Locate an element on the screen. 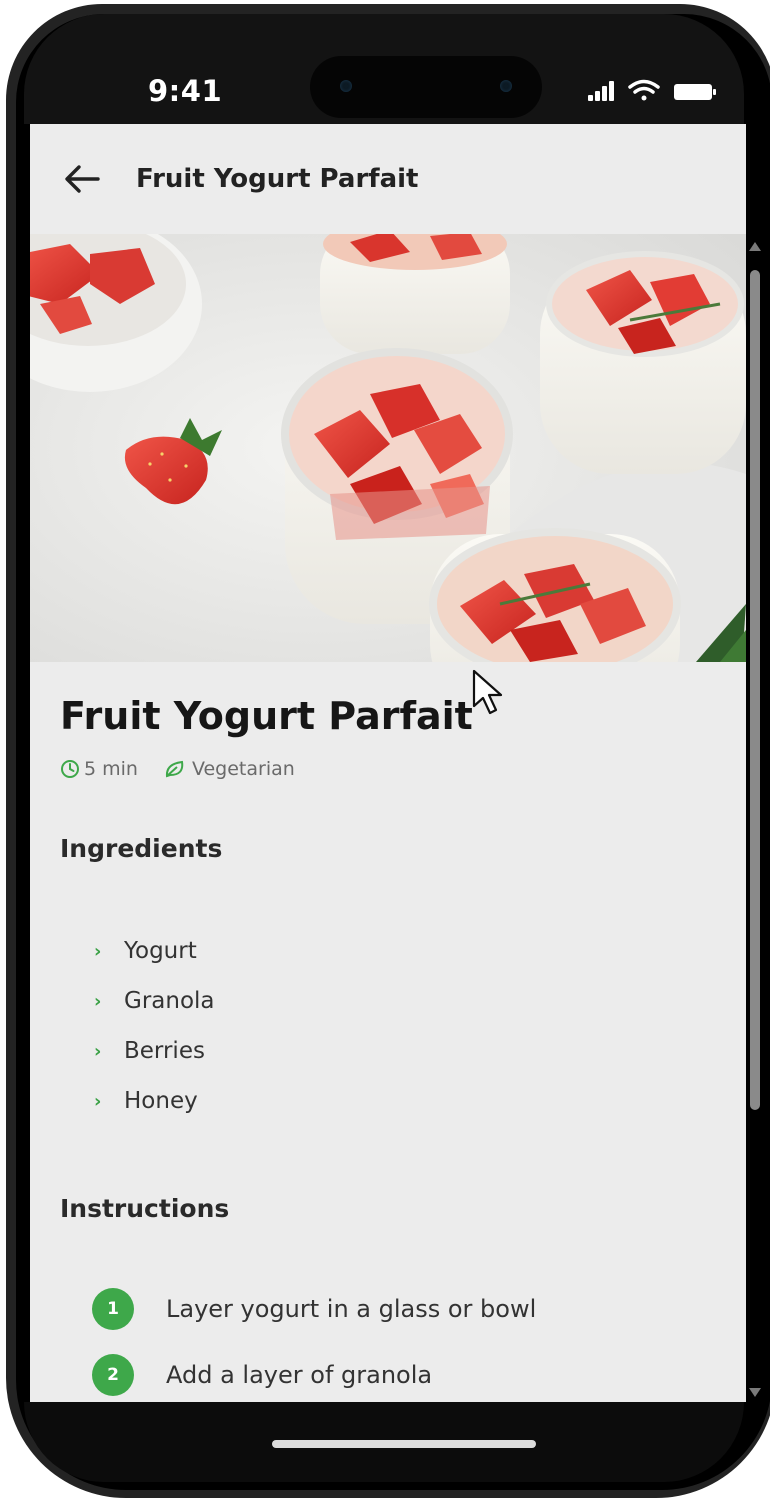  jar-front is located at coordinates (555, 595).